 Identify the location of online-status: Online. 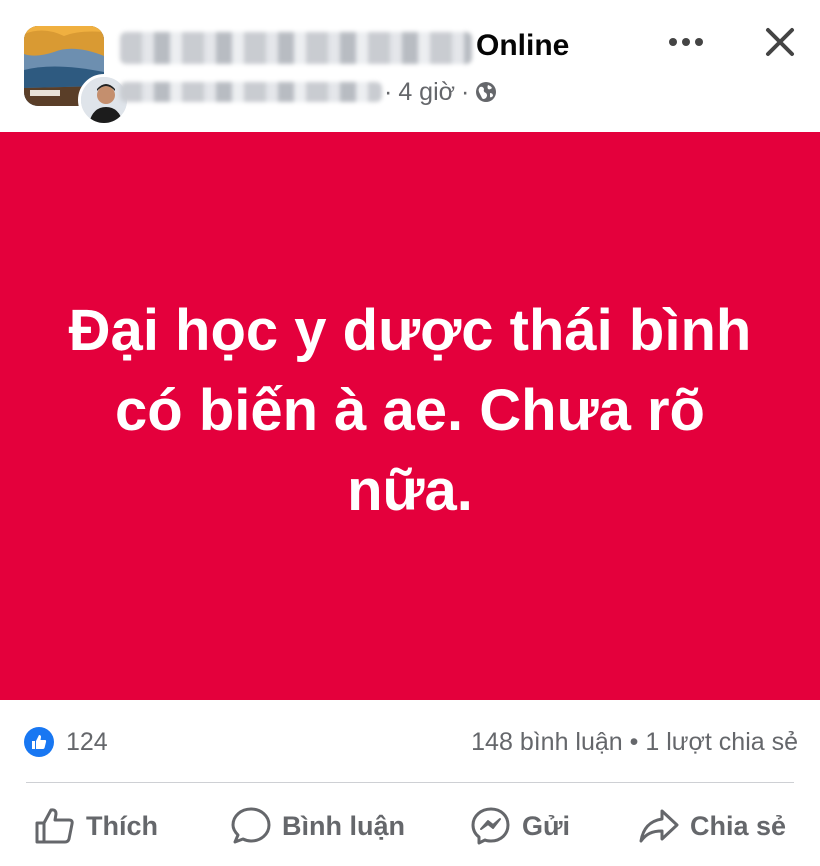
(523, 45).